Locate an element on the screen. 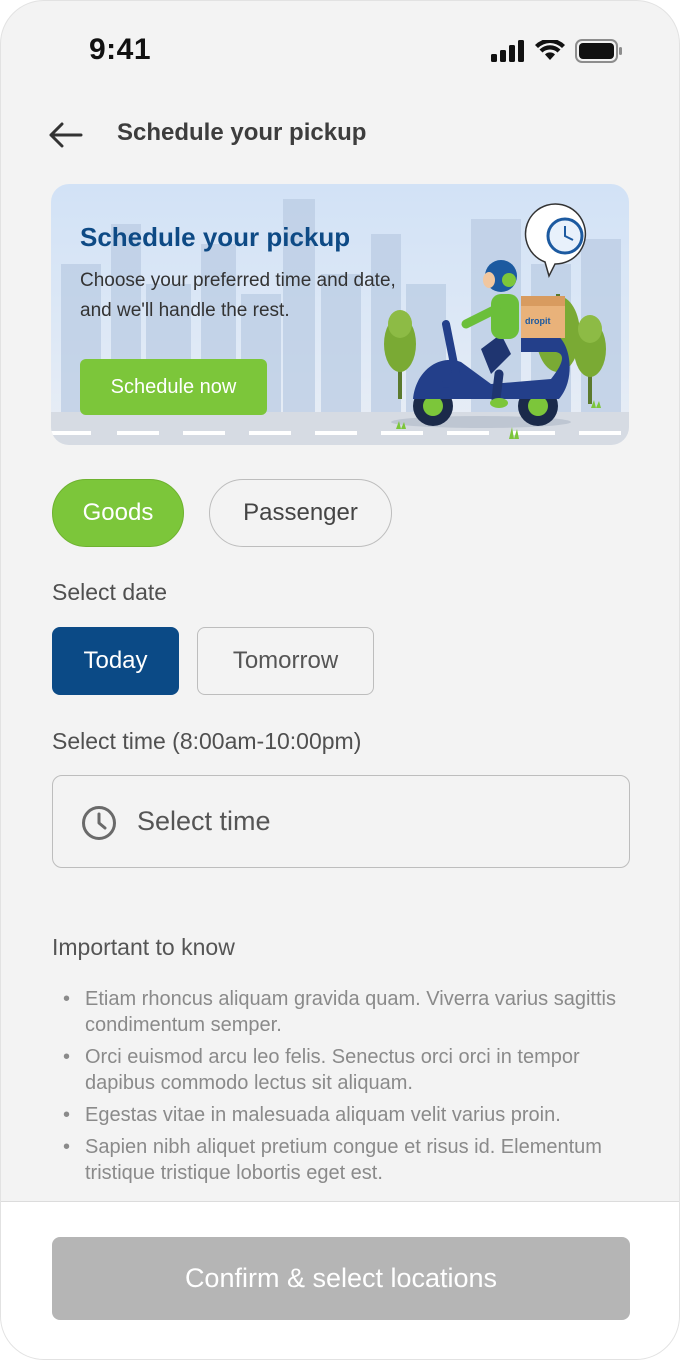 Image resolution: width=680 pixels, height=1360 pixels. confirm-select-locations-button: Confirm & select locations is located at coordinates (341, 1278).